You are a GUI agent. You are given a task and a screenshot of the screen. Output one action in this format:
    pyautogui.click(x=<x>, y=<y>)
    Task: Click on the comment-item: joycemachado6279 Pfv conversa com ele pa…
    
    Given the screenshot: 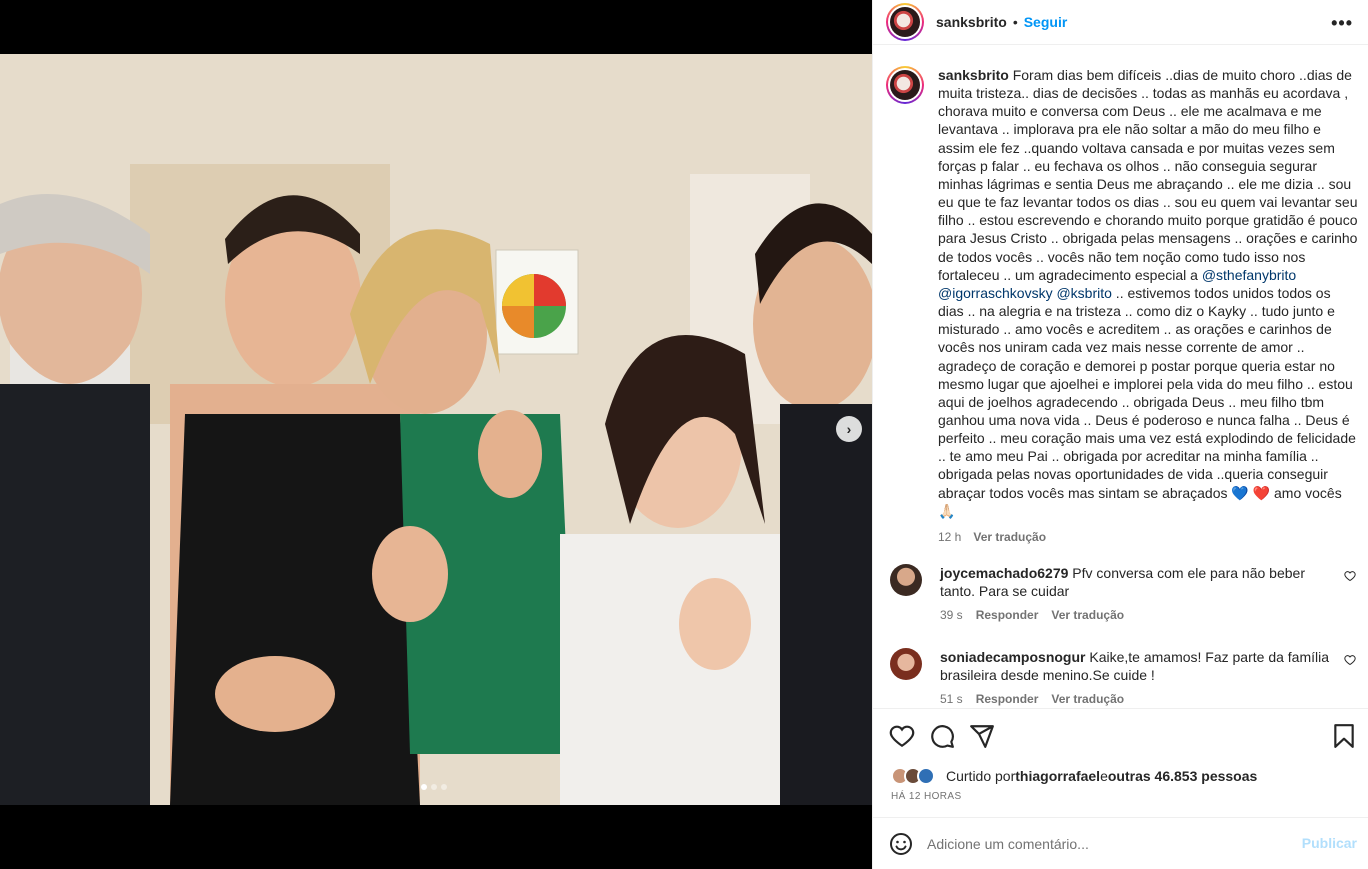 What is the action you would take?
    pyautogui.click(x=1125, y=594)
    